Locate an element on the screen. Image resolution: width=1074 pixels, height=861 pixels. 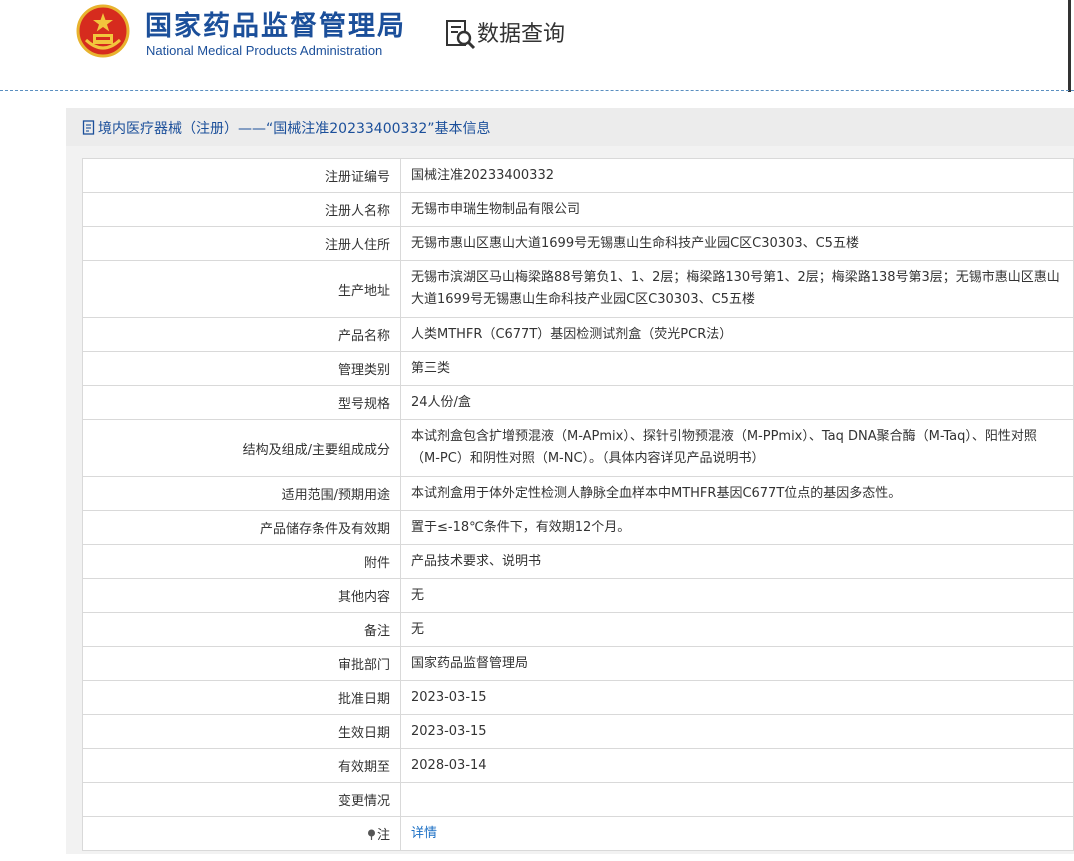
table-row: 附件 产品技术要求、说明书 is located at coordinates (578, 561).